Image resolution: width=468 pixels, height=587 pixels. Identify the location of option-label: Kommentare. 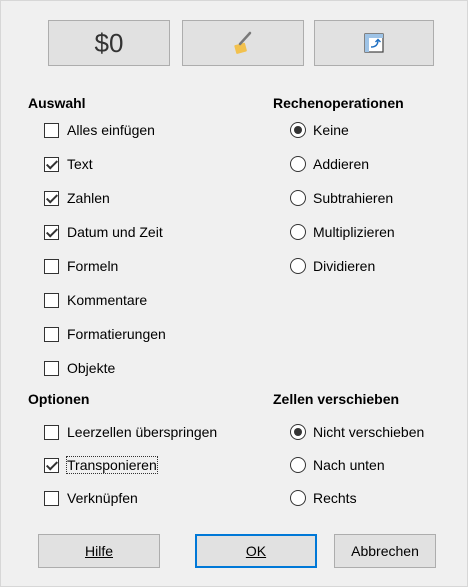
(107, 300).